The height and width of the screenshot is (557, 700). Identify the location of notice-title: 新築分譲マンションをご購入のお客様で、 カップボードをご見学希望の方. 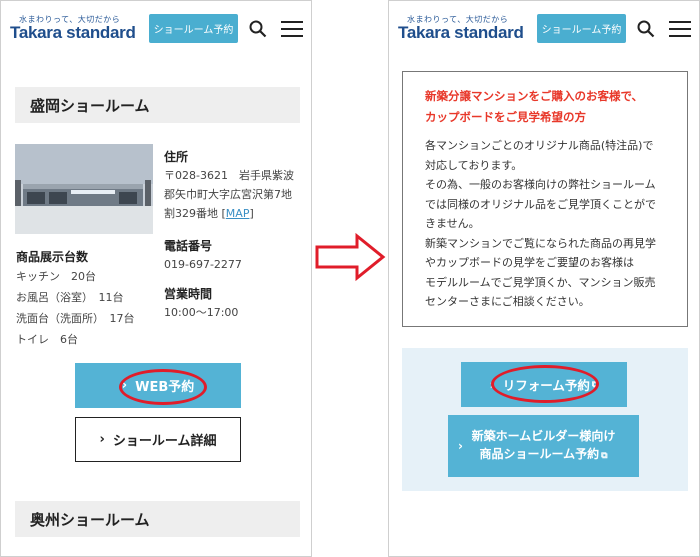
(548, 107).